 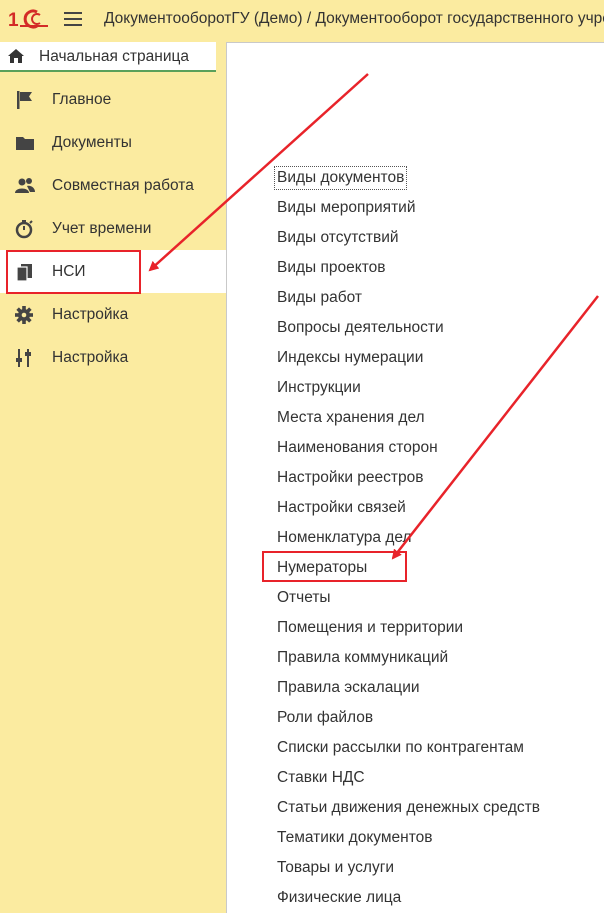 What do you see at coordinates (350, 478) in the screenshot?
I see `list-item: Настройки реестров` at bounding box center [350, 478].